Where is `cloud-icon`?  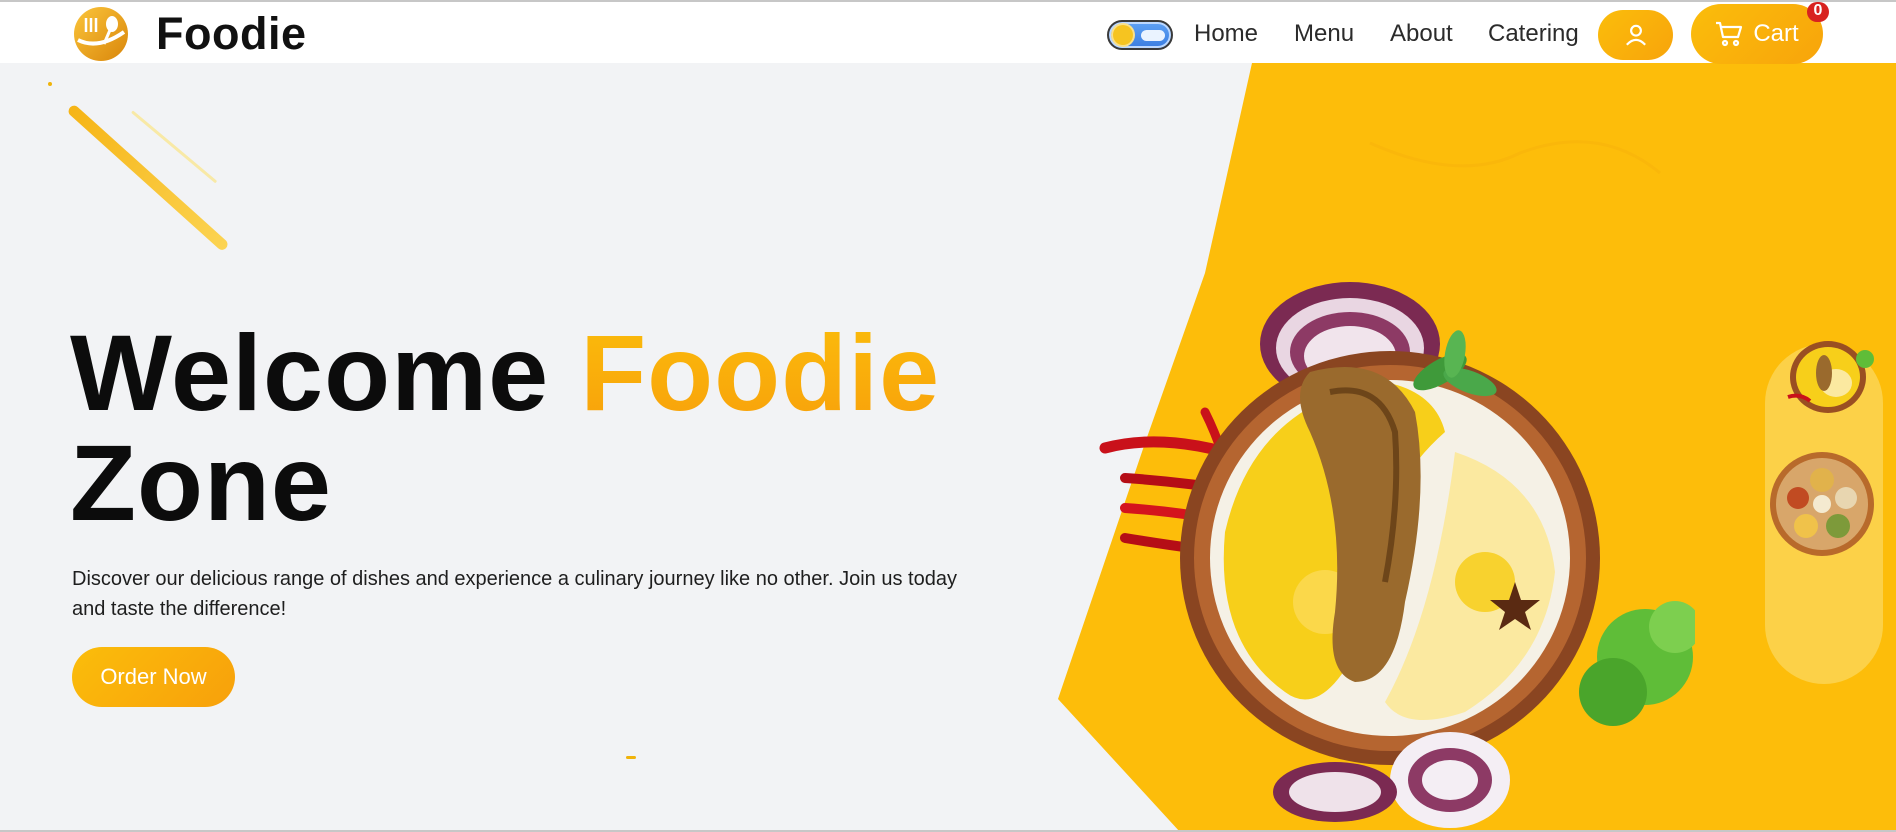
cloud-icon is located at coordinates (1153, 35).